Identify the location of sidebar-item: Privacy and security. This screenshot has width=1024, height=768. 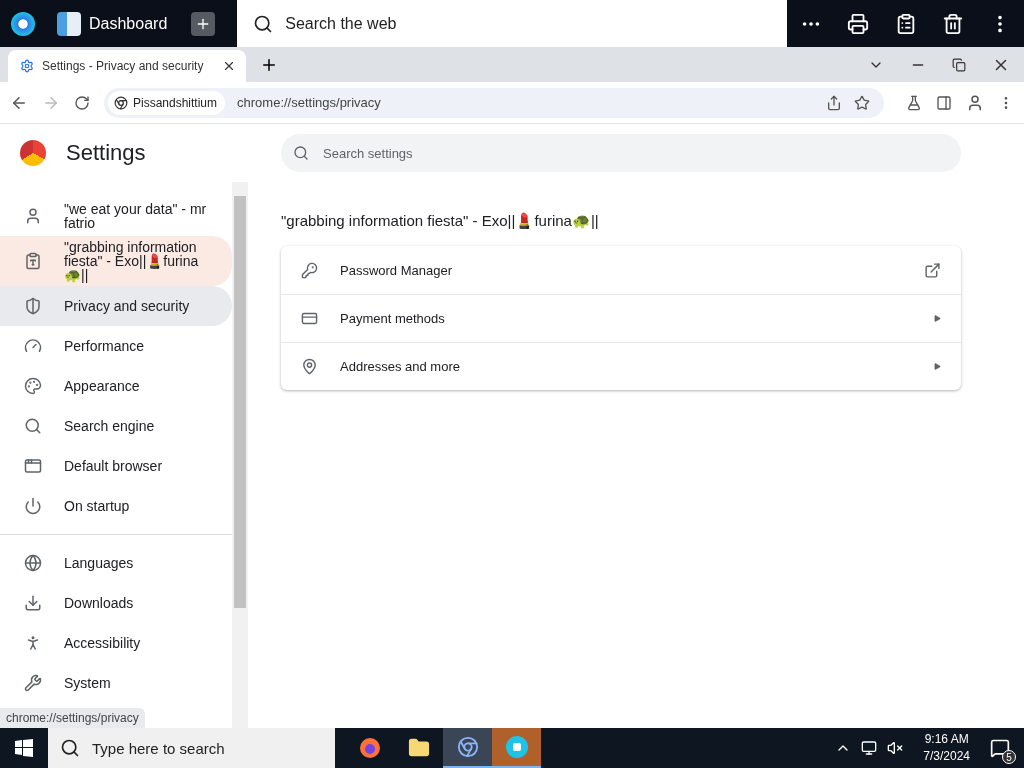
(116, 306).